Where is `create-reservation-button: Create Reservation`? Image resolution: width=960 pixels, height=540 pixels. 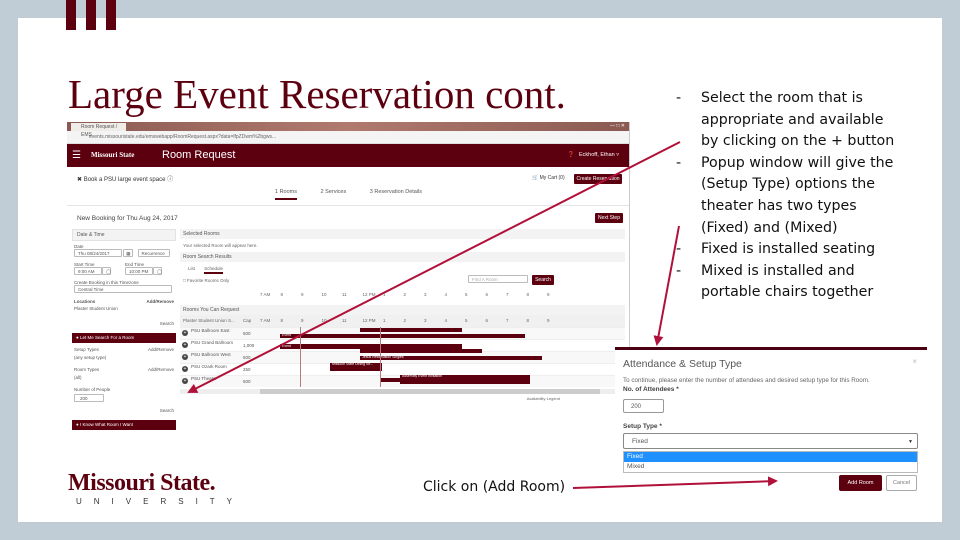
create-reservation-button: Create Reservation is located at coordinates (598, 179).